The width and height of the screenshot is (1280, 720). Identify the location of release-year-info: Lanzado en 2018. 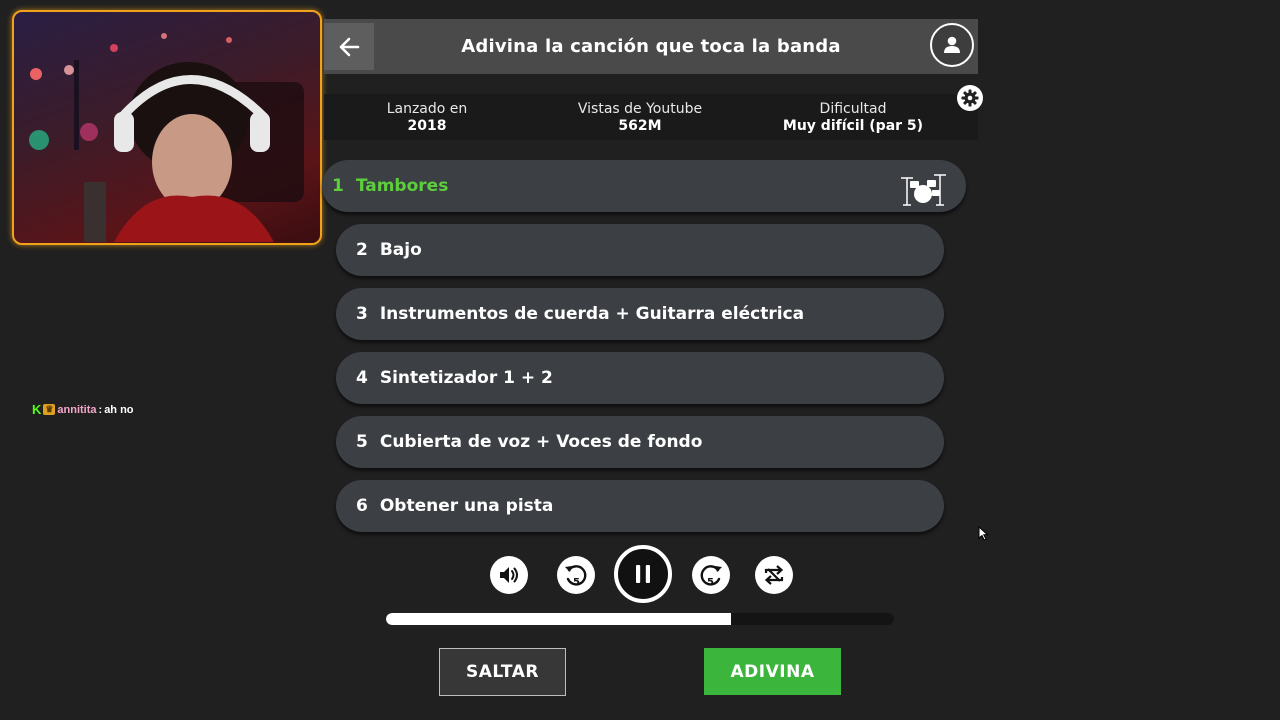
(427, 117).